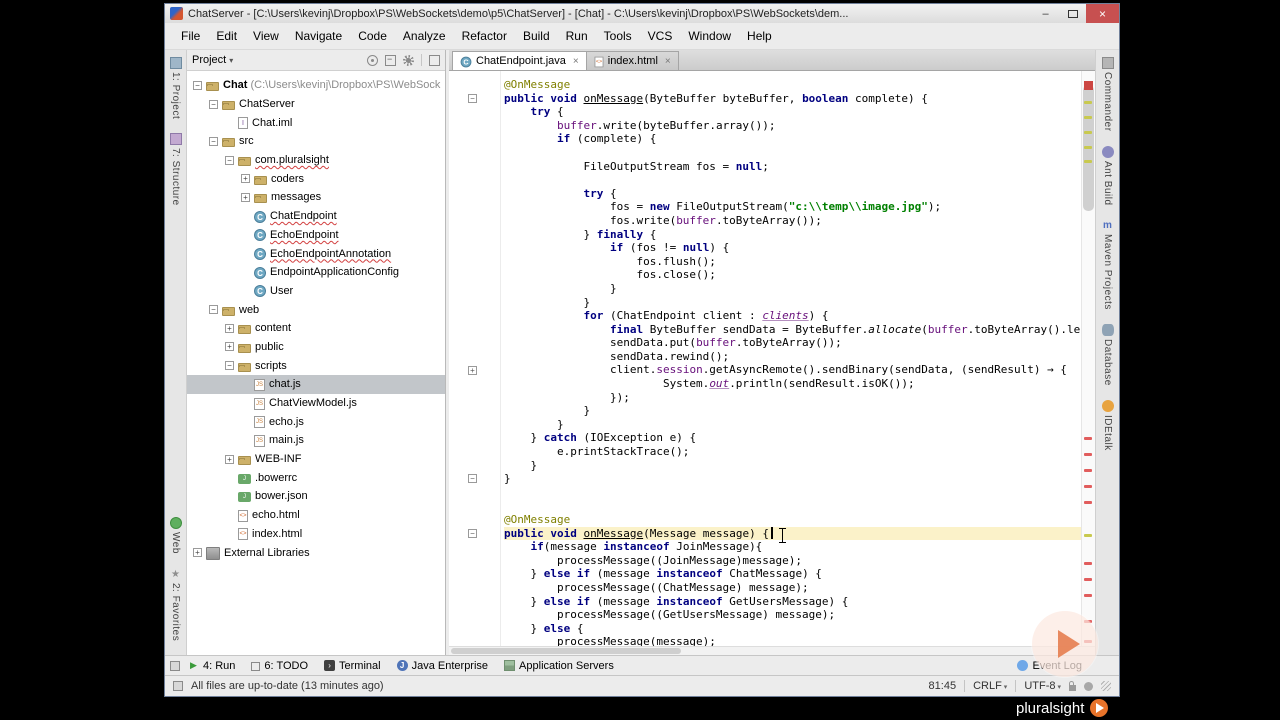  I want to click on toolbar-button-4-run: 4: Run, so click(211, 666).